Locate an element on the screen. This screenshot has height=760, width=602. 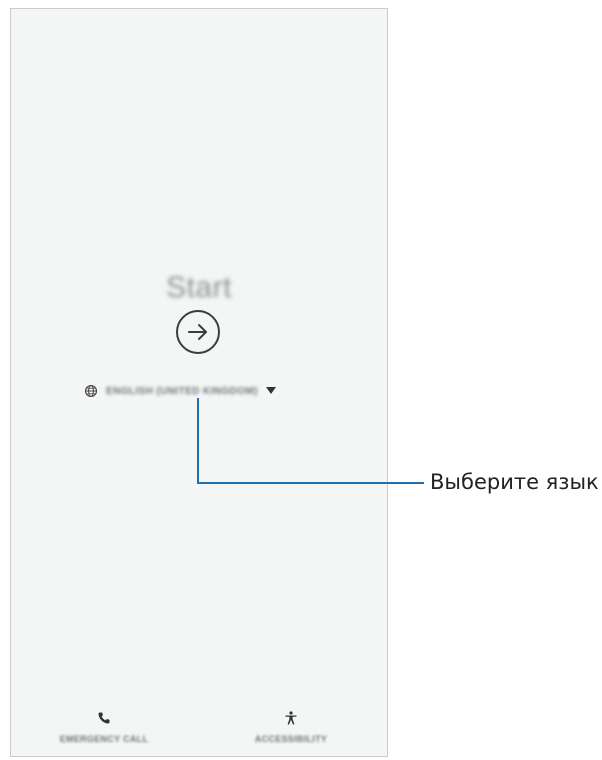
phone-icon is located at coordinates (104, 718).